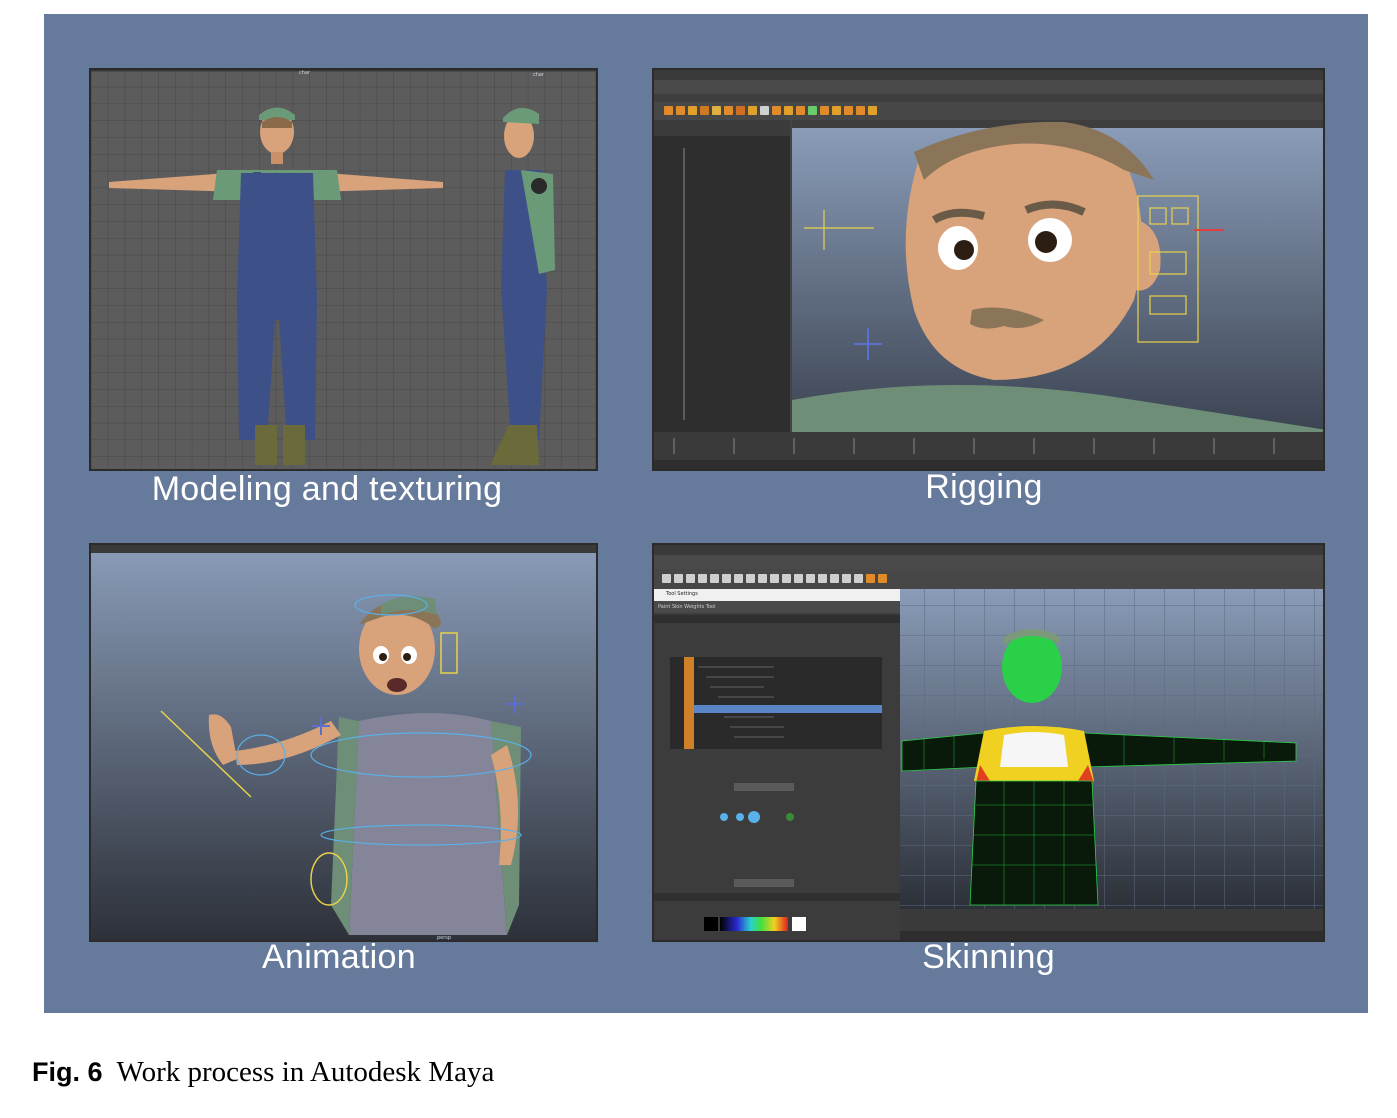  What do you see at coordinates (305, 73) in the screenshot?
I see `viewport-label-front: char` at bounding box center [305, 73].